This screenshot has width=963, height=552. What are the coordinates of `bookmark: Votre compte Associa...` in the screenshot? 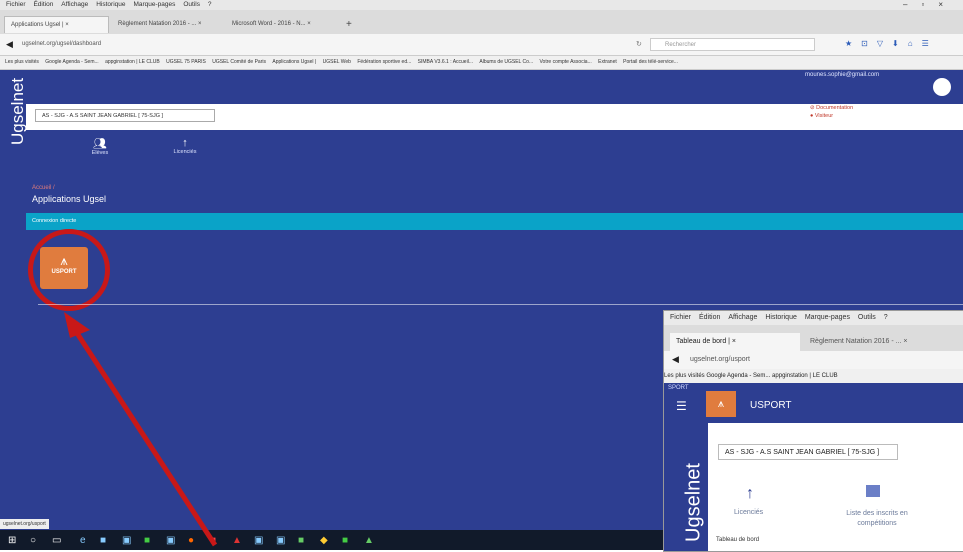 It's located at (566, 62).